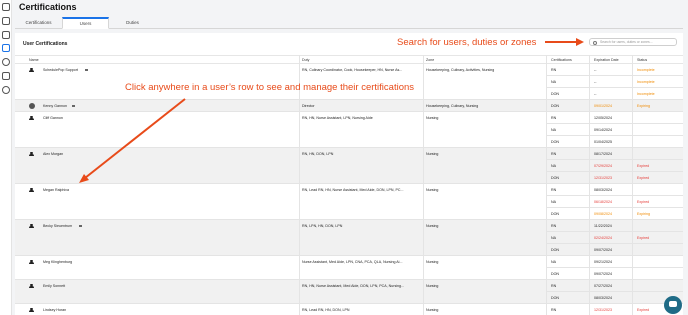 This screenshot has height=315, width=688. I want to click on arrow-line, so click(135, 138).